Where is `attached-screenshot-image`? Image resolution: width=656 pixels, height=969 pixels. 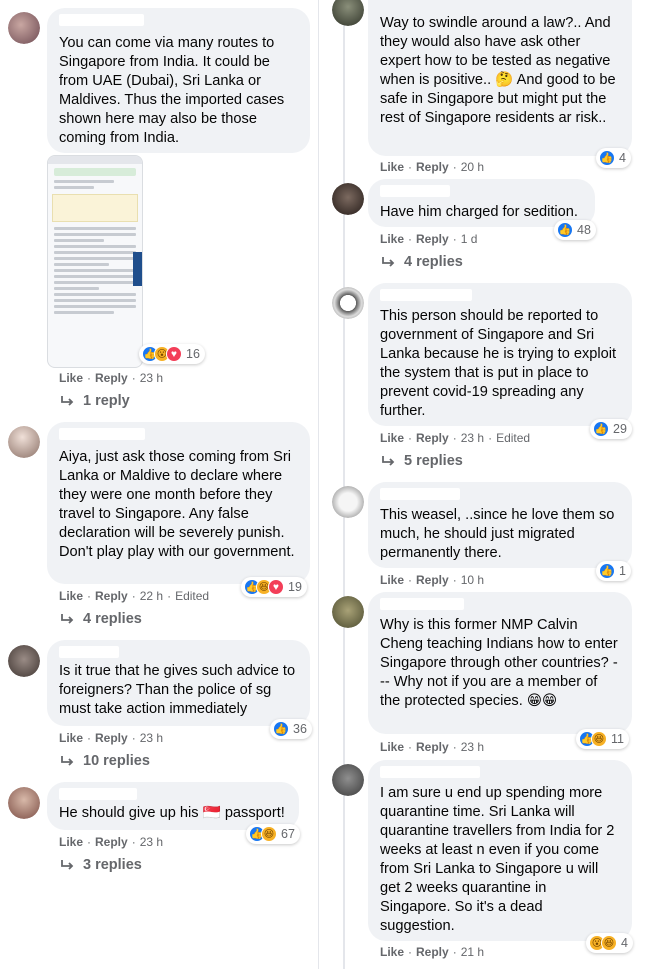
attached-screenshot-image is located at coordinates (95, 261).